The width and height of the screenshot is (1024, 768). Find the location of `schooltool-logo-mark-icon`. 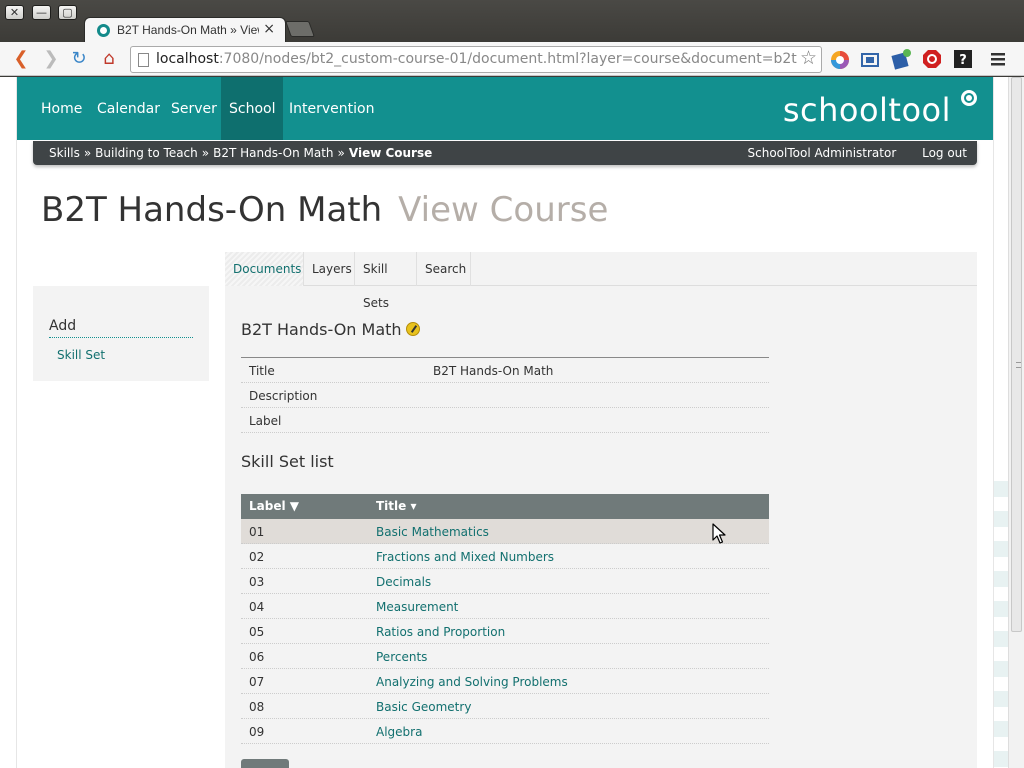

schooltool-logo-mark-icon is located at coordinates (969, 98).